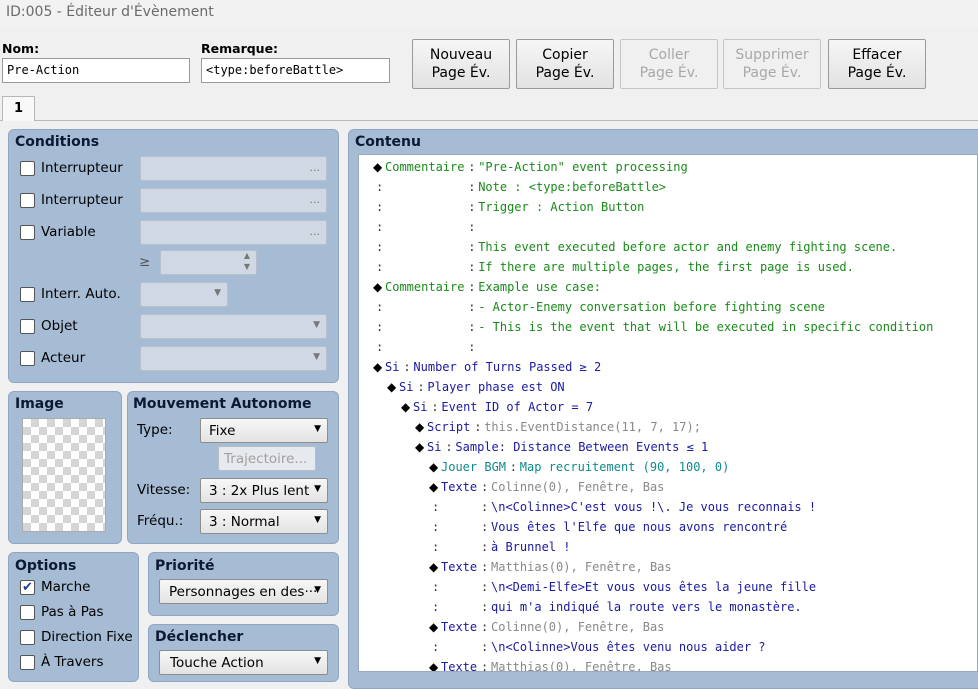 This screenshot has width=978, height=689. Describe the element at coordinates (561, 207) in the screenshot. I see `command-text: Trigger : Action Button` at that location.